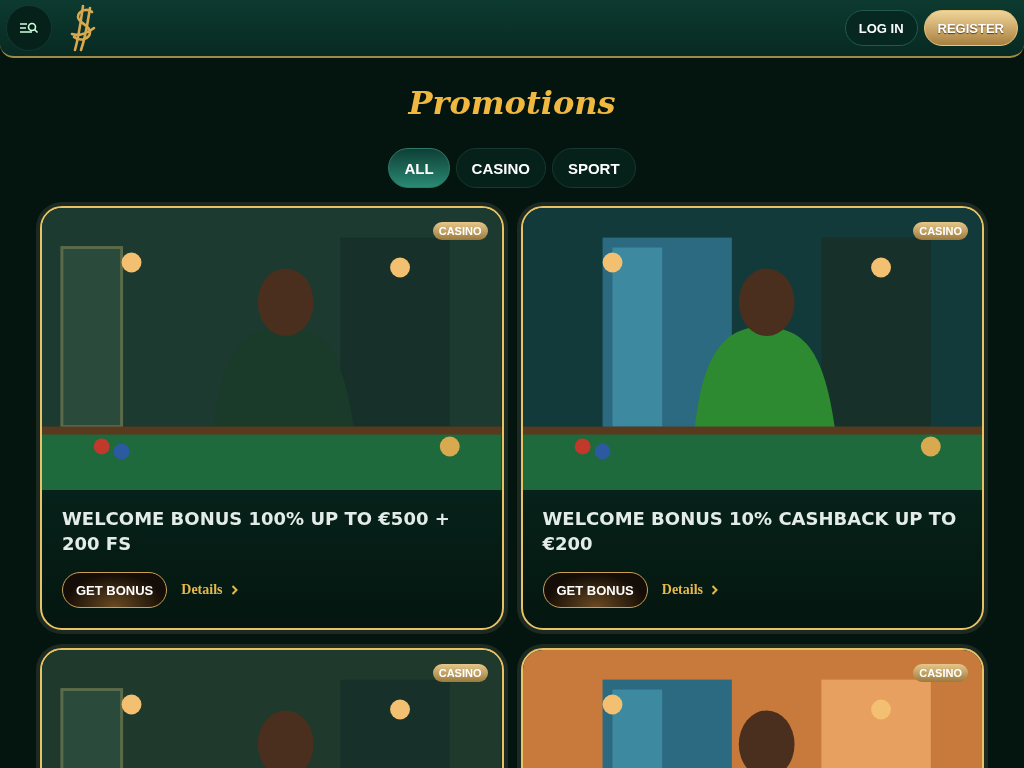 Image resolution: width=1024 pixels, height=768 pixels. I want to click on page-title: Promotions, so click(511, 104).